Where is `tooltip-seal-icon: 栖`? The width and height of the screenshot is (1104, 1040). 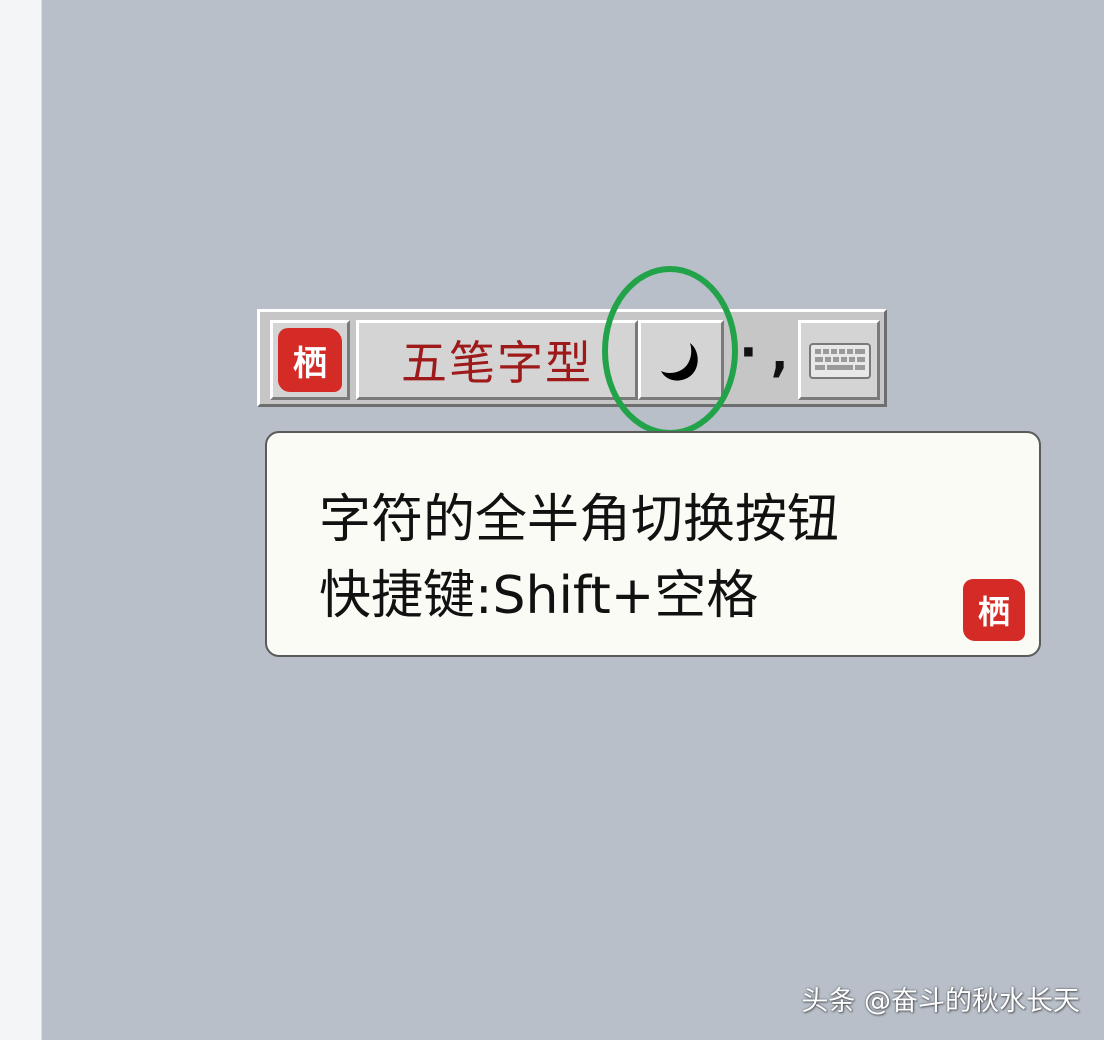 tooltip-seal-icon: 栖 is located at coordinates (994, 610).